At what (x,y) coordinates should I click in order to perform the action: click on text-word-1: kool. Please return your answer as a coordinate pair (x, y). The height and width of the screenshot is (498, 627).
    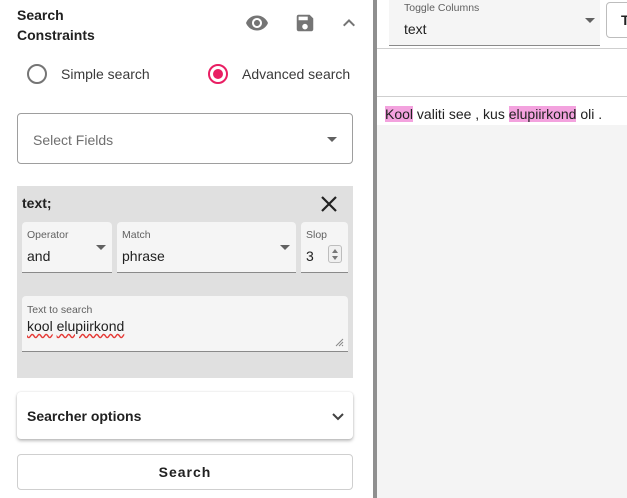
    Looking at the image, I should click on (40, 326).